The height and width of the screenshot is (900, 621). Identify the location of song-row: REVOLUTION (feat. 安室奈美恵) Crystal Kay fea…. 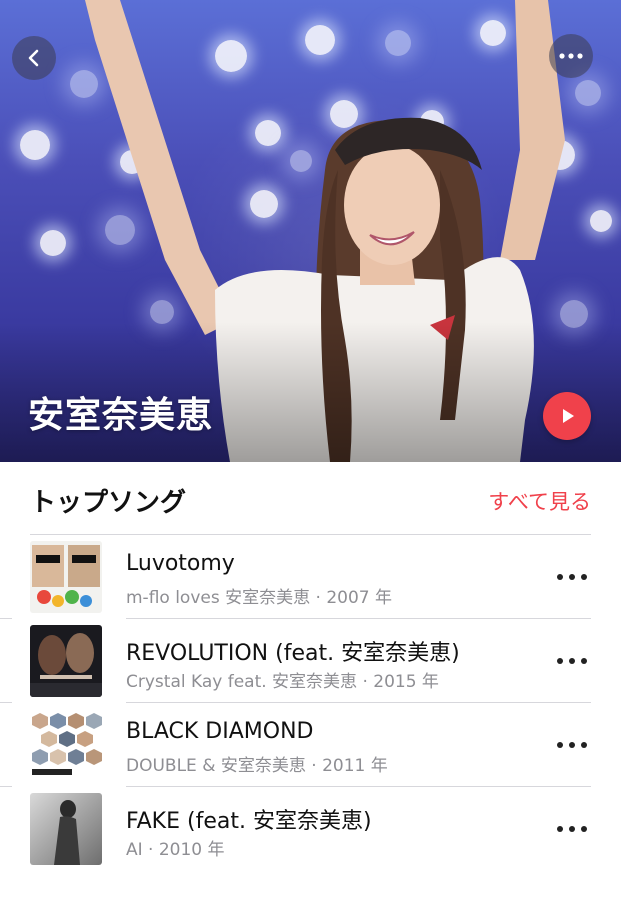
(310, 661).